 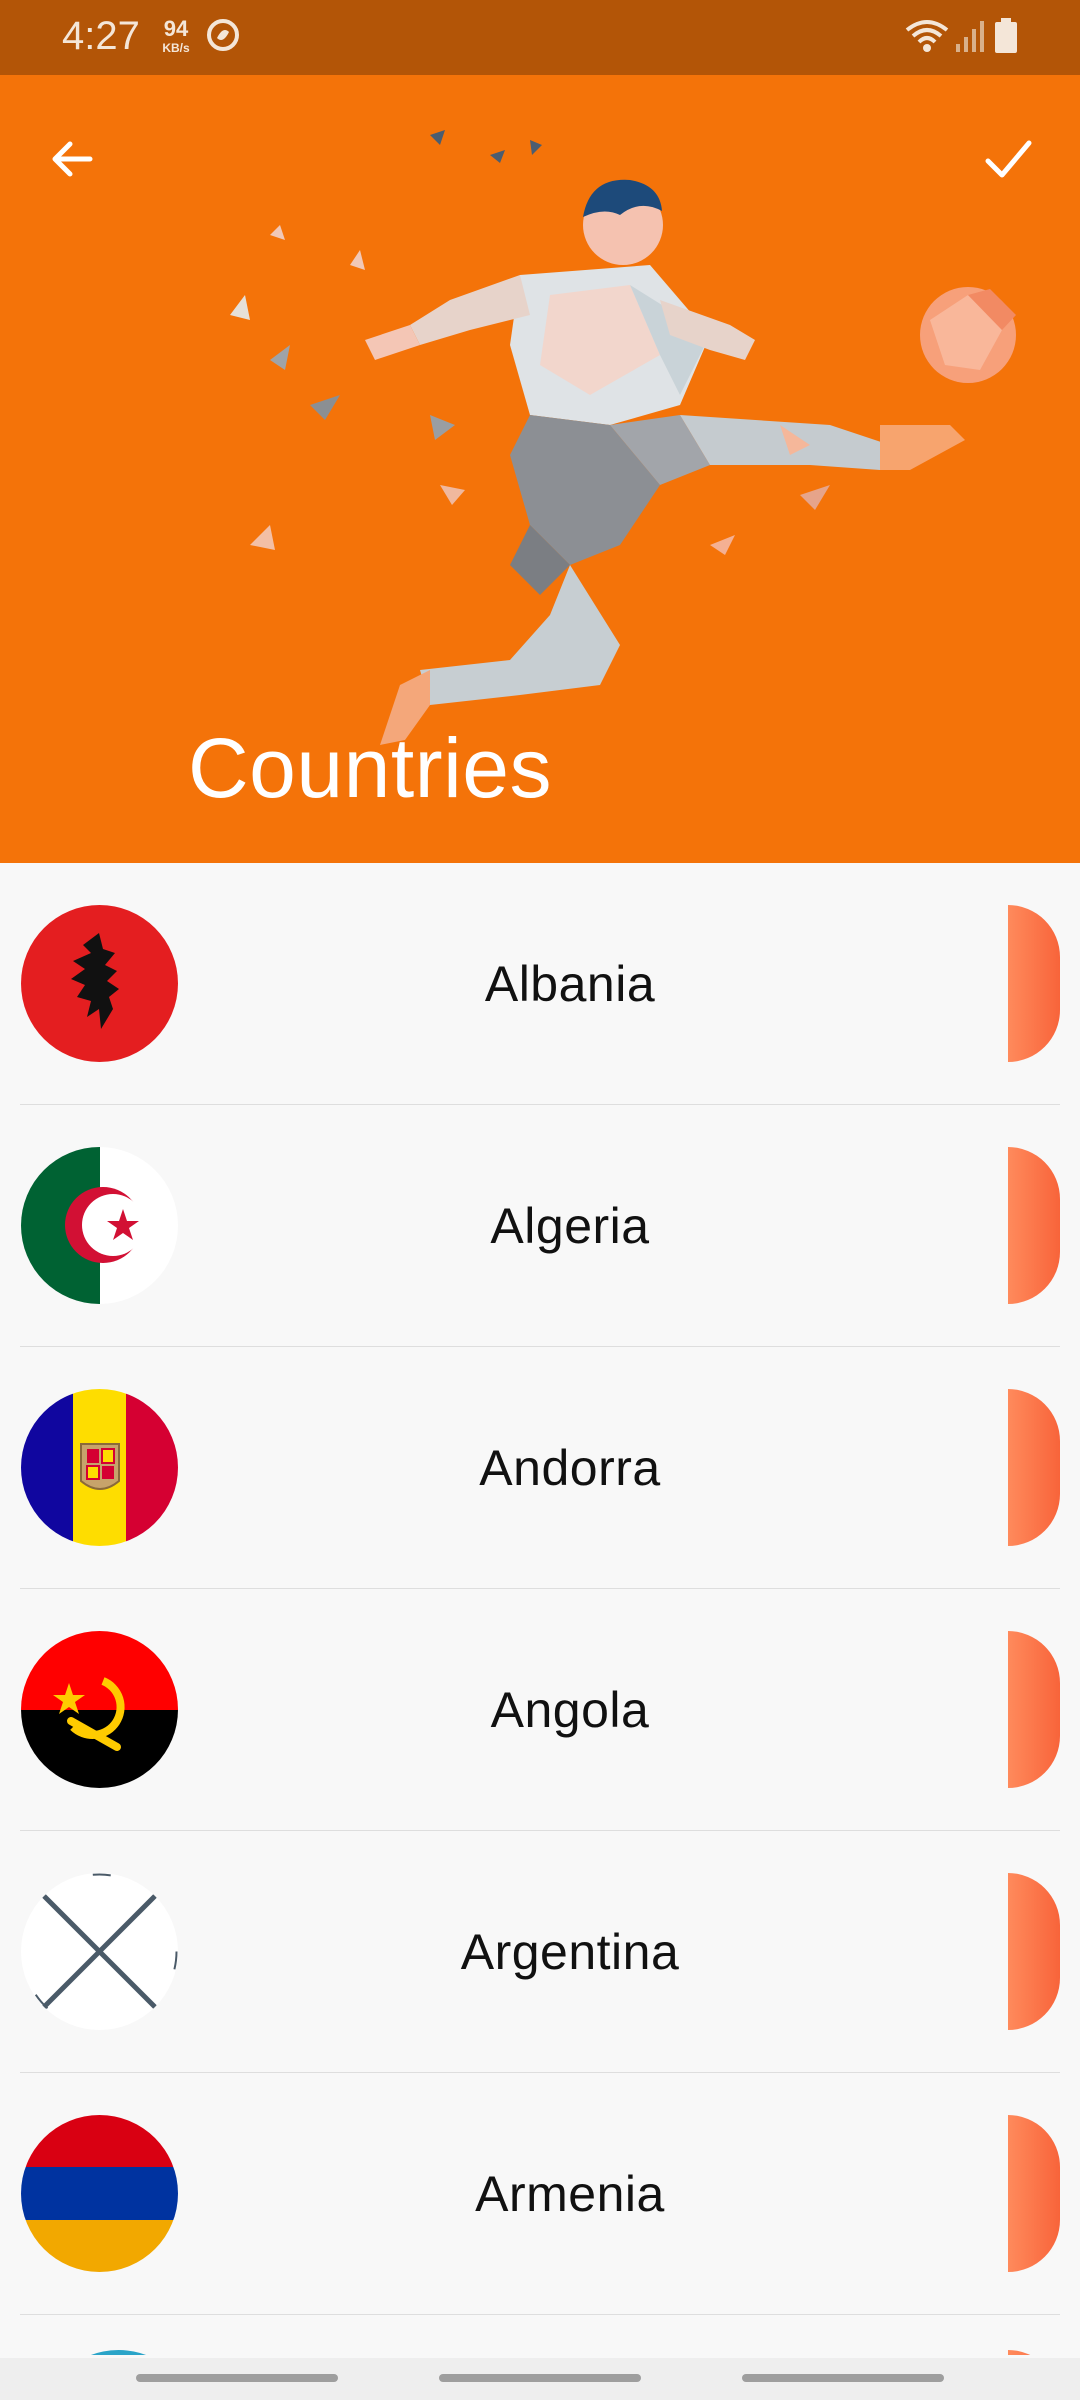 I want to click on arrow-left-icon, so click(x=72, y=159).